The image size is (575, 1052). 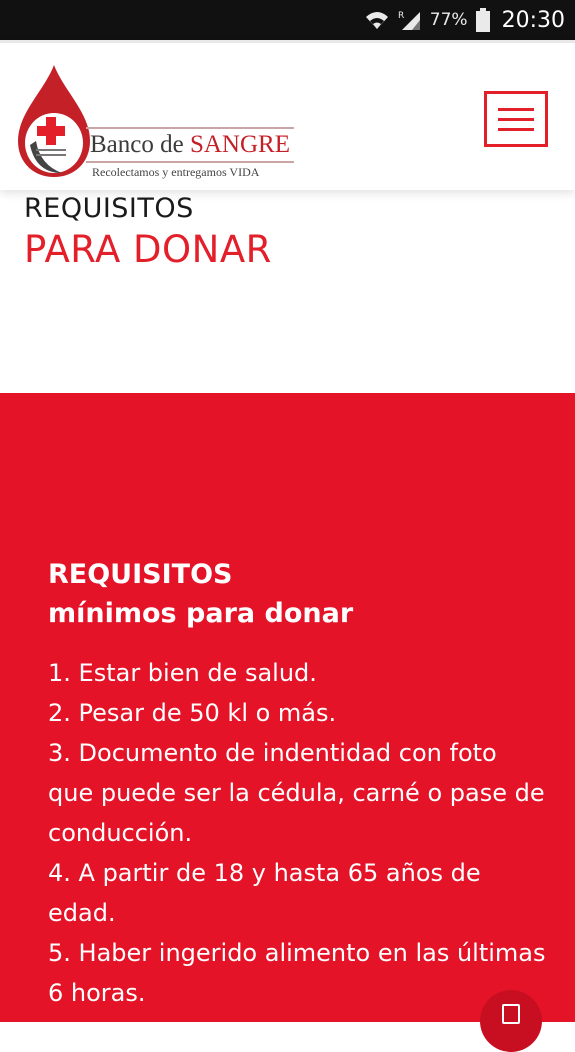 I want to click on signal-roaming-label: R, so click(x=401, y=16).